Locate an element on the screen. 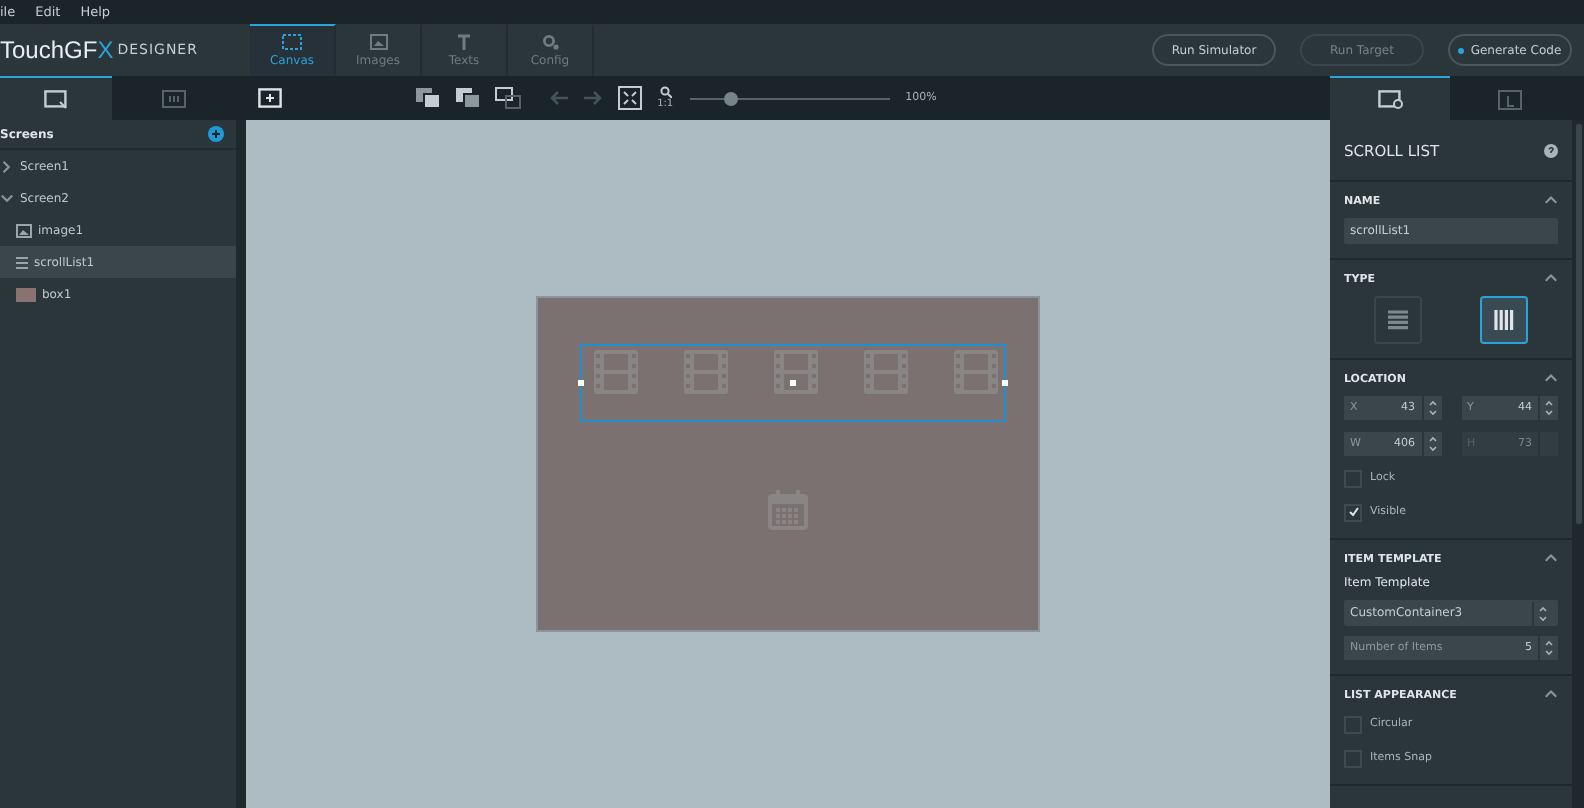  help-icon is located at coordinates (1551, 150).